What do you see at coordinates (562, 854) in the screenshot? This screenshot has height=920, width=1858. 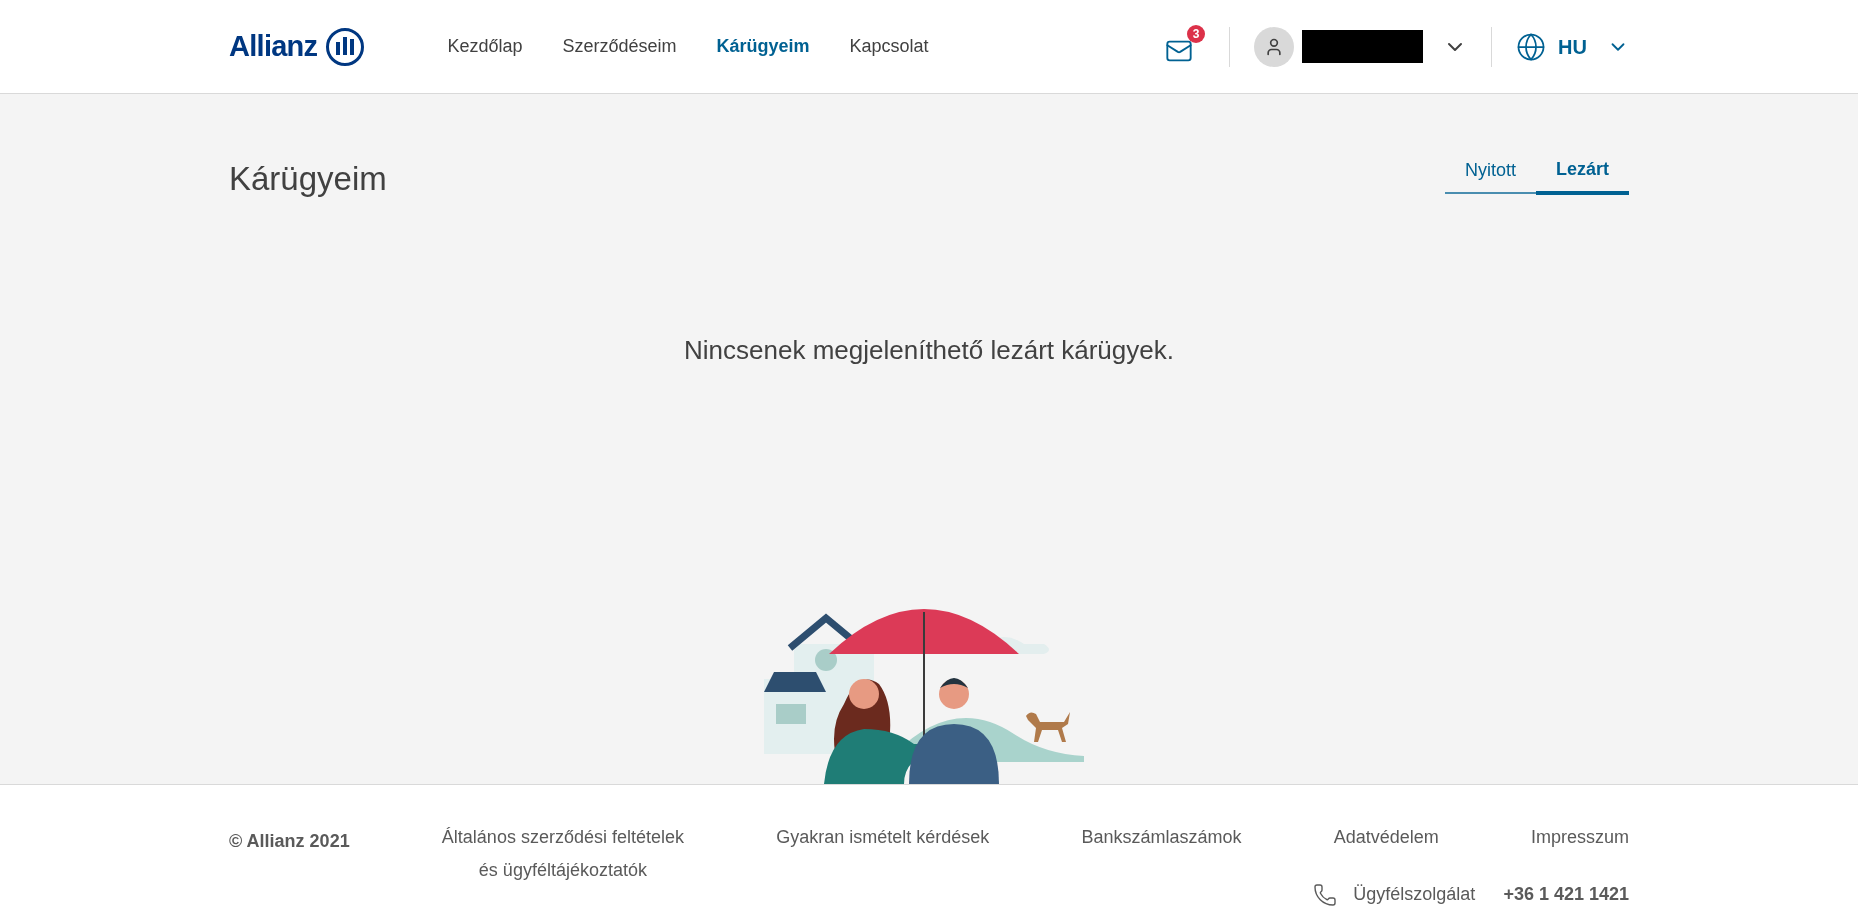 I see `footer-link: Általános szerződési feltételek és ügyféltájékoztatók` at bounding box center [562, 854].